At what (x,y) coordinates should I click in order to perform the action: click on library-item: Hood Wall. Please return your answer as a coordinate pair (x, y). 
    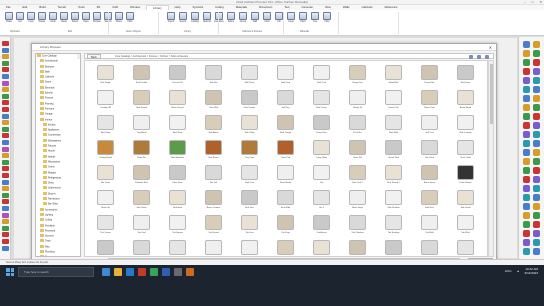
    Looking at the image, I should click on (393, 76).